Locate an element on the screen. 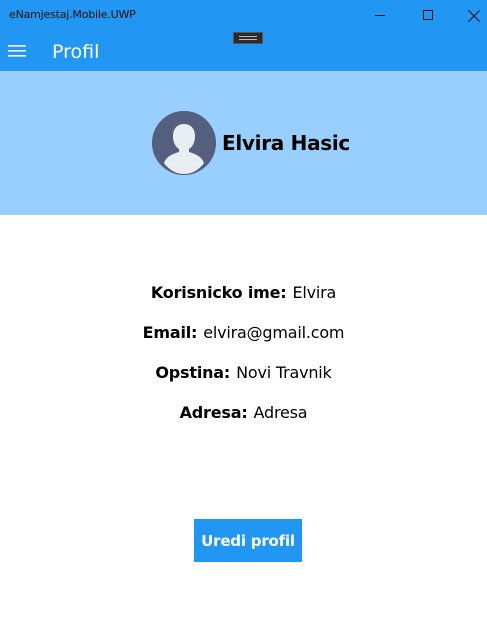 The width and height of the screenshot is (487, 621). avatar is located at coordinates (184, 143).